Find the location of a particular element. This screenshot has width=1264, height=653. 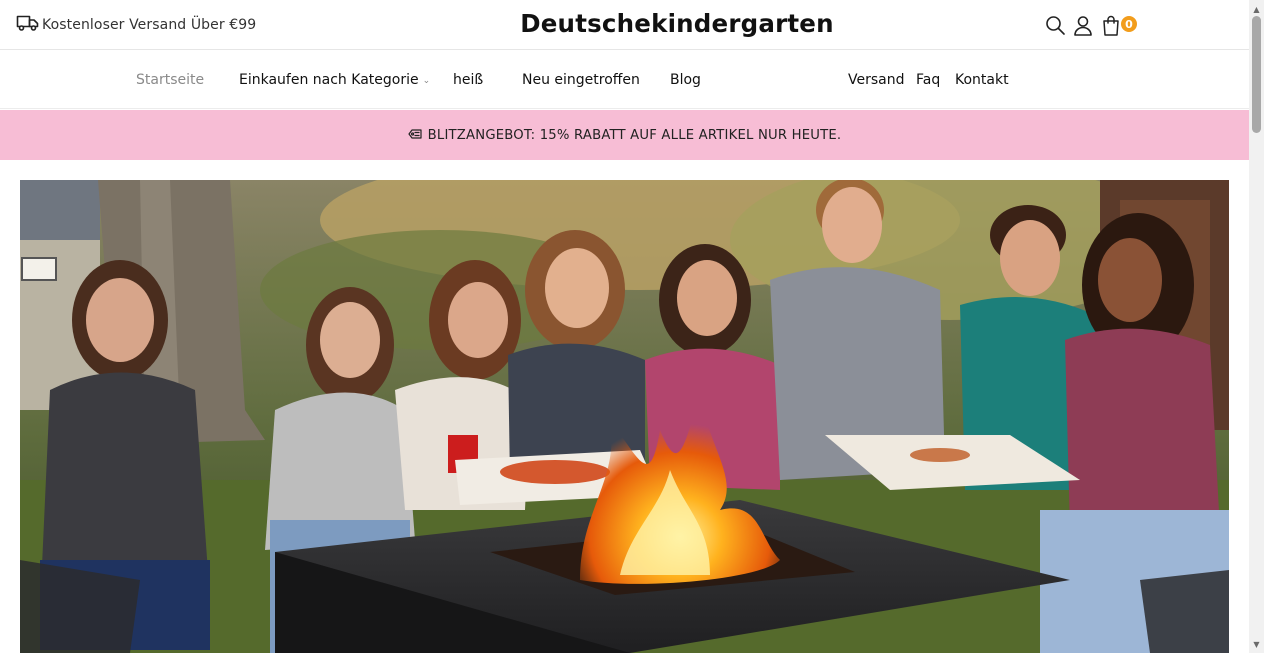

nav-item-einkaufen-nach-kategorie: Einkaufen nach Kategorie ⌄ is located at coordinates (334, 80).